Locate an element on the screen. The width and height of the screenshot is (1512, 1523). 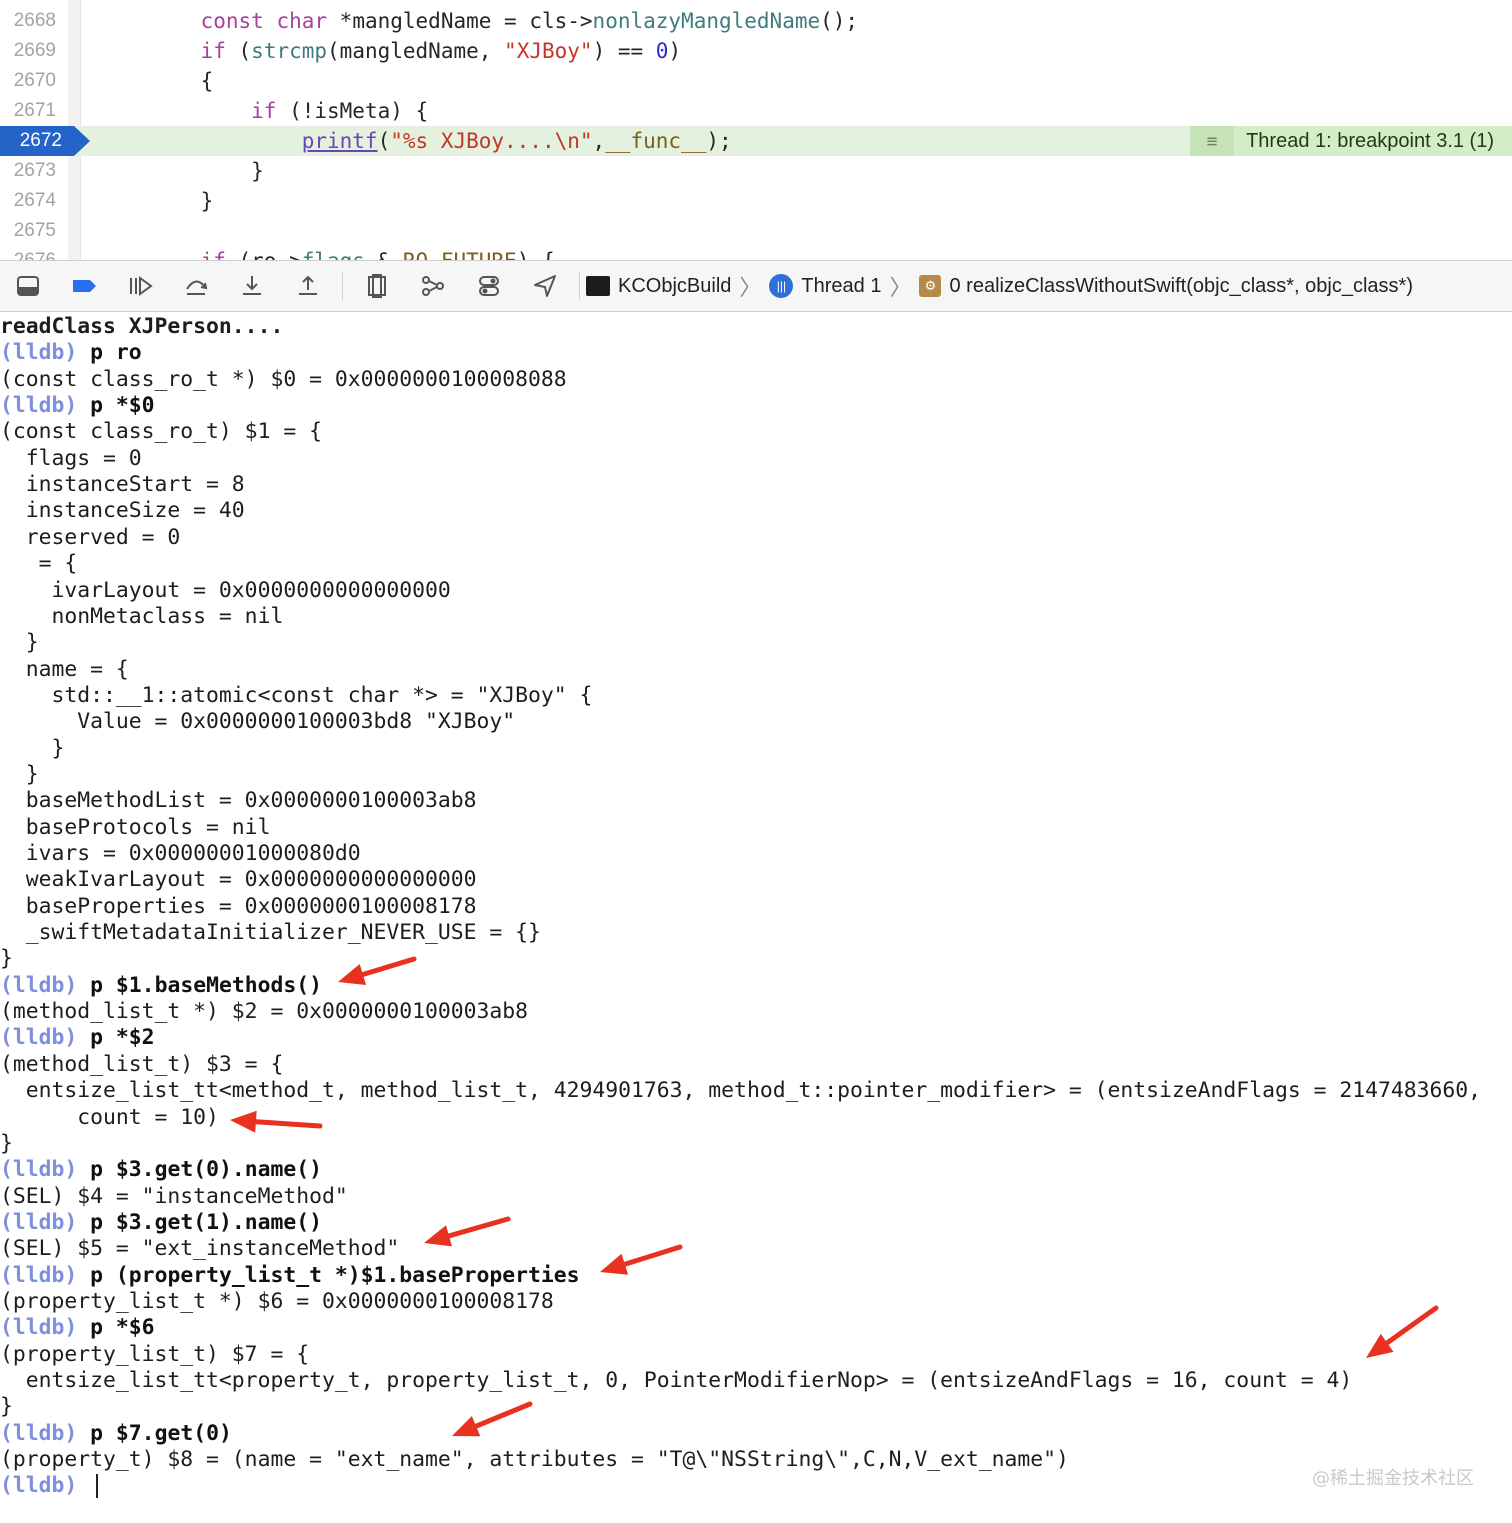
console-output-line: name = { is located at coordinates (64, 669).